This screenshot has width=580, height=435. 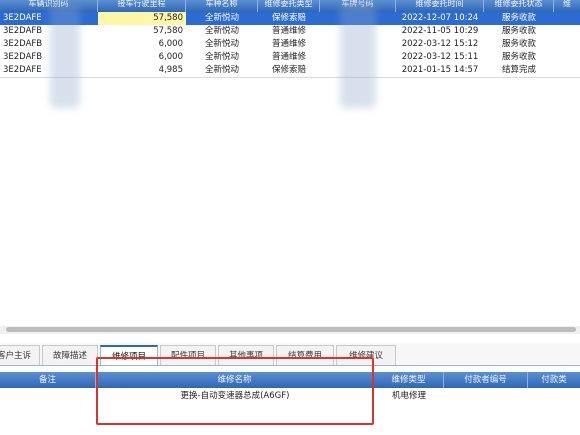 I want to click on col-header-time: 维修委托时间, so click(x=440, y=6).